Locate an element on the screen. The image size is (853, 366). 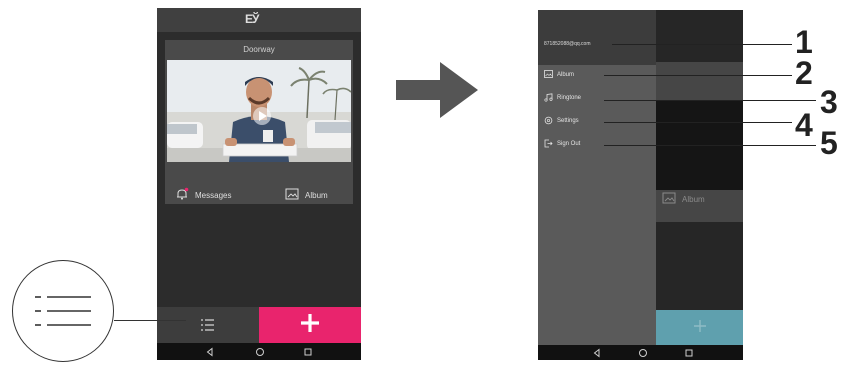
drawer-header: 871852088@qq.com is located at coordinates (597, 37).